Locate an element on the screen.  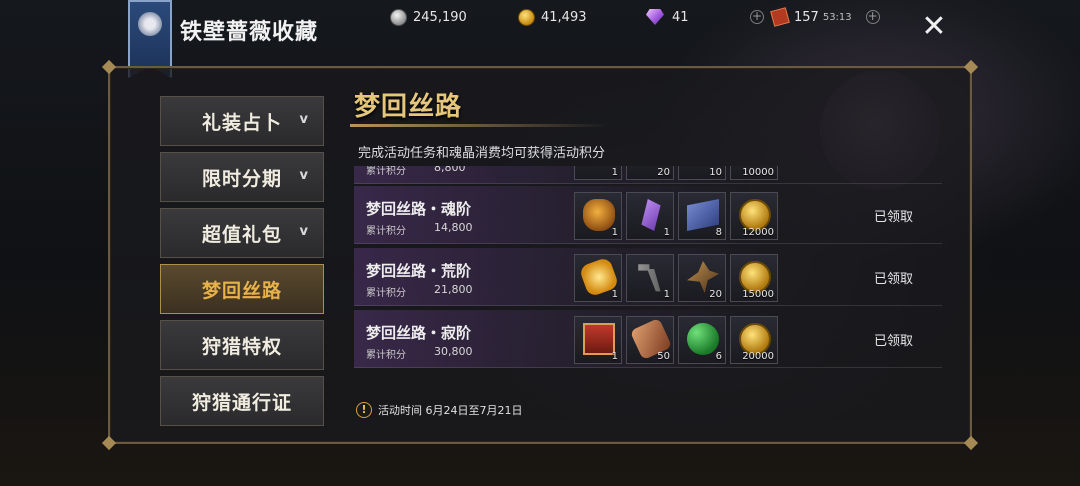
item-qty: 12000 is located at coordinates (758, 232).